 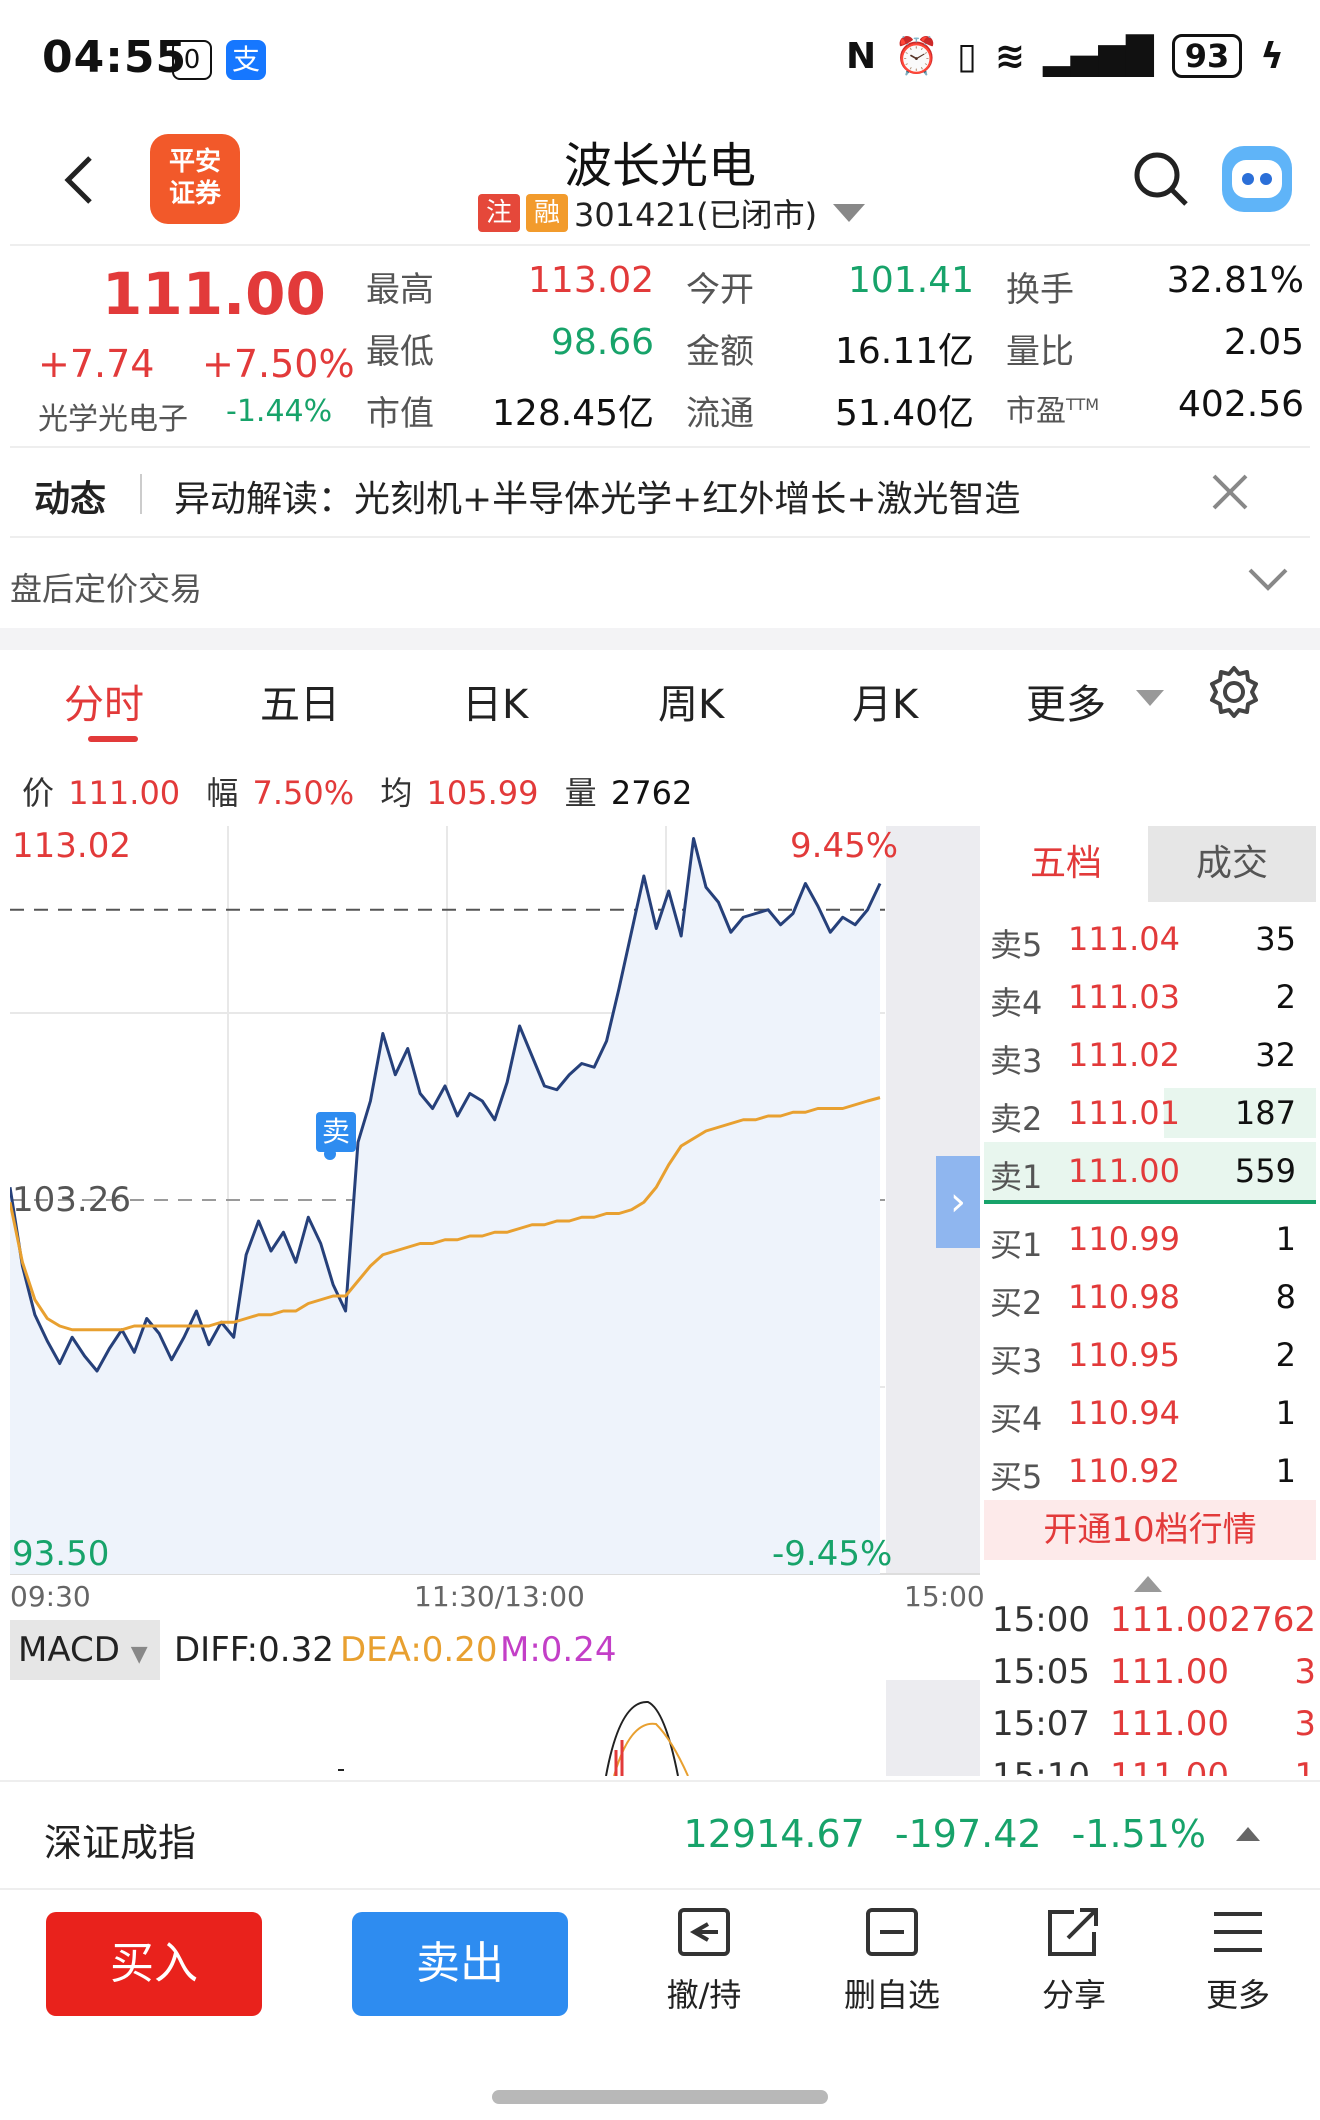 What do you see at coordinates (50, 1596) in the screenshot?
I see `time-start: 09:30` at bounding box center [50, 1596].